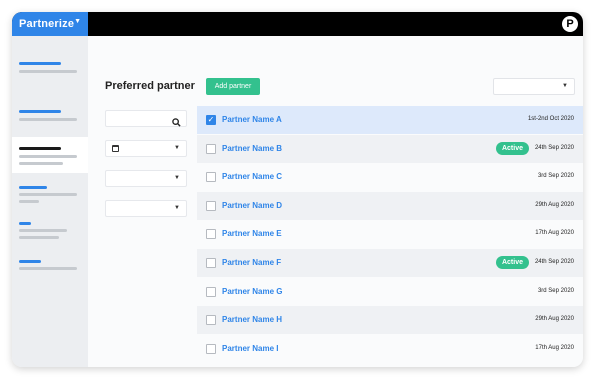  Describe the element at coordinates (390, 320) in the screenshot. I see `table-row: Partner Name H 29th Aug 2020` at that location.